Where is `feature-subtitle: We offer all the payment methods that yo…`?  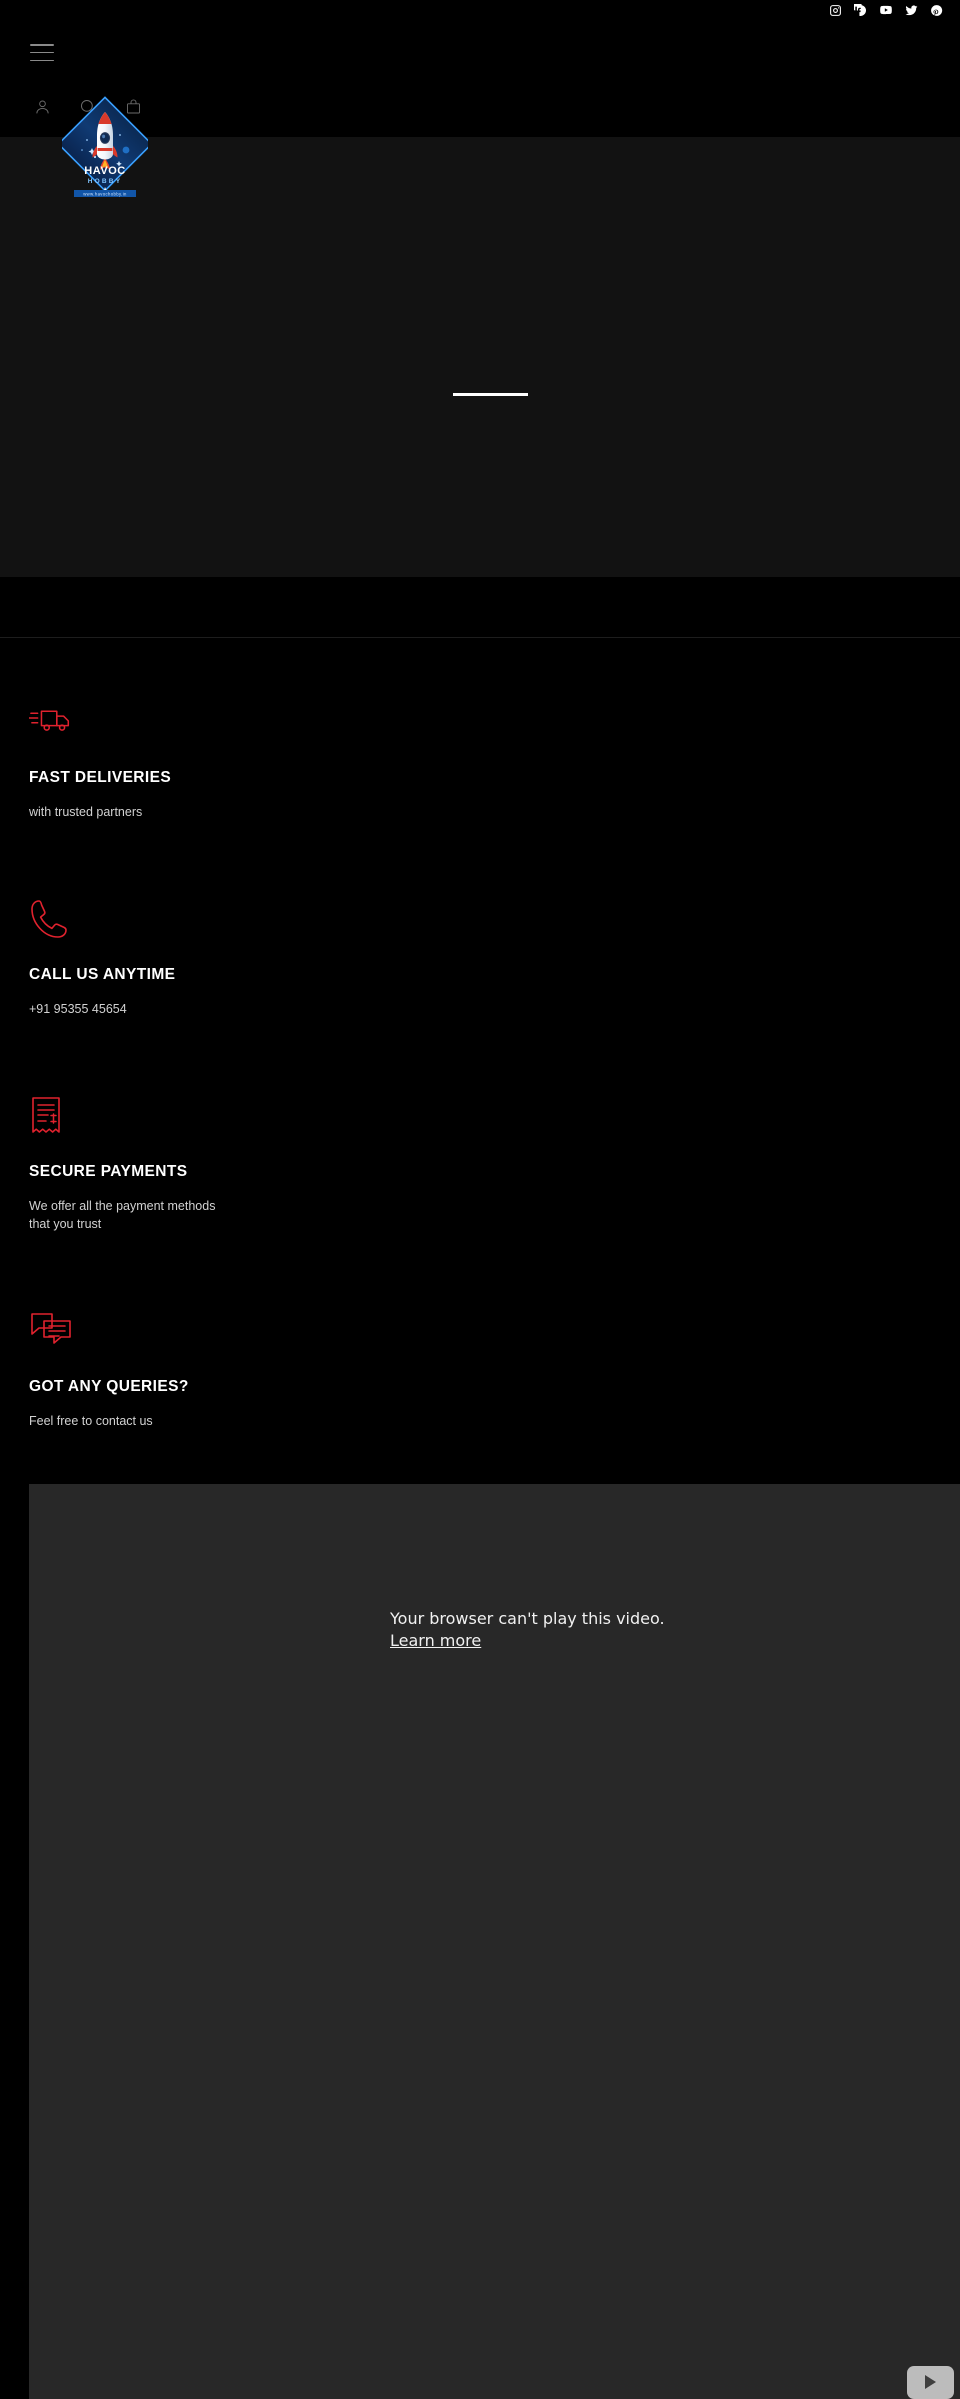 feature-subtitle: We offer all the payment methods that yo… is located at coordinates (122, 1215).